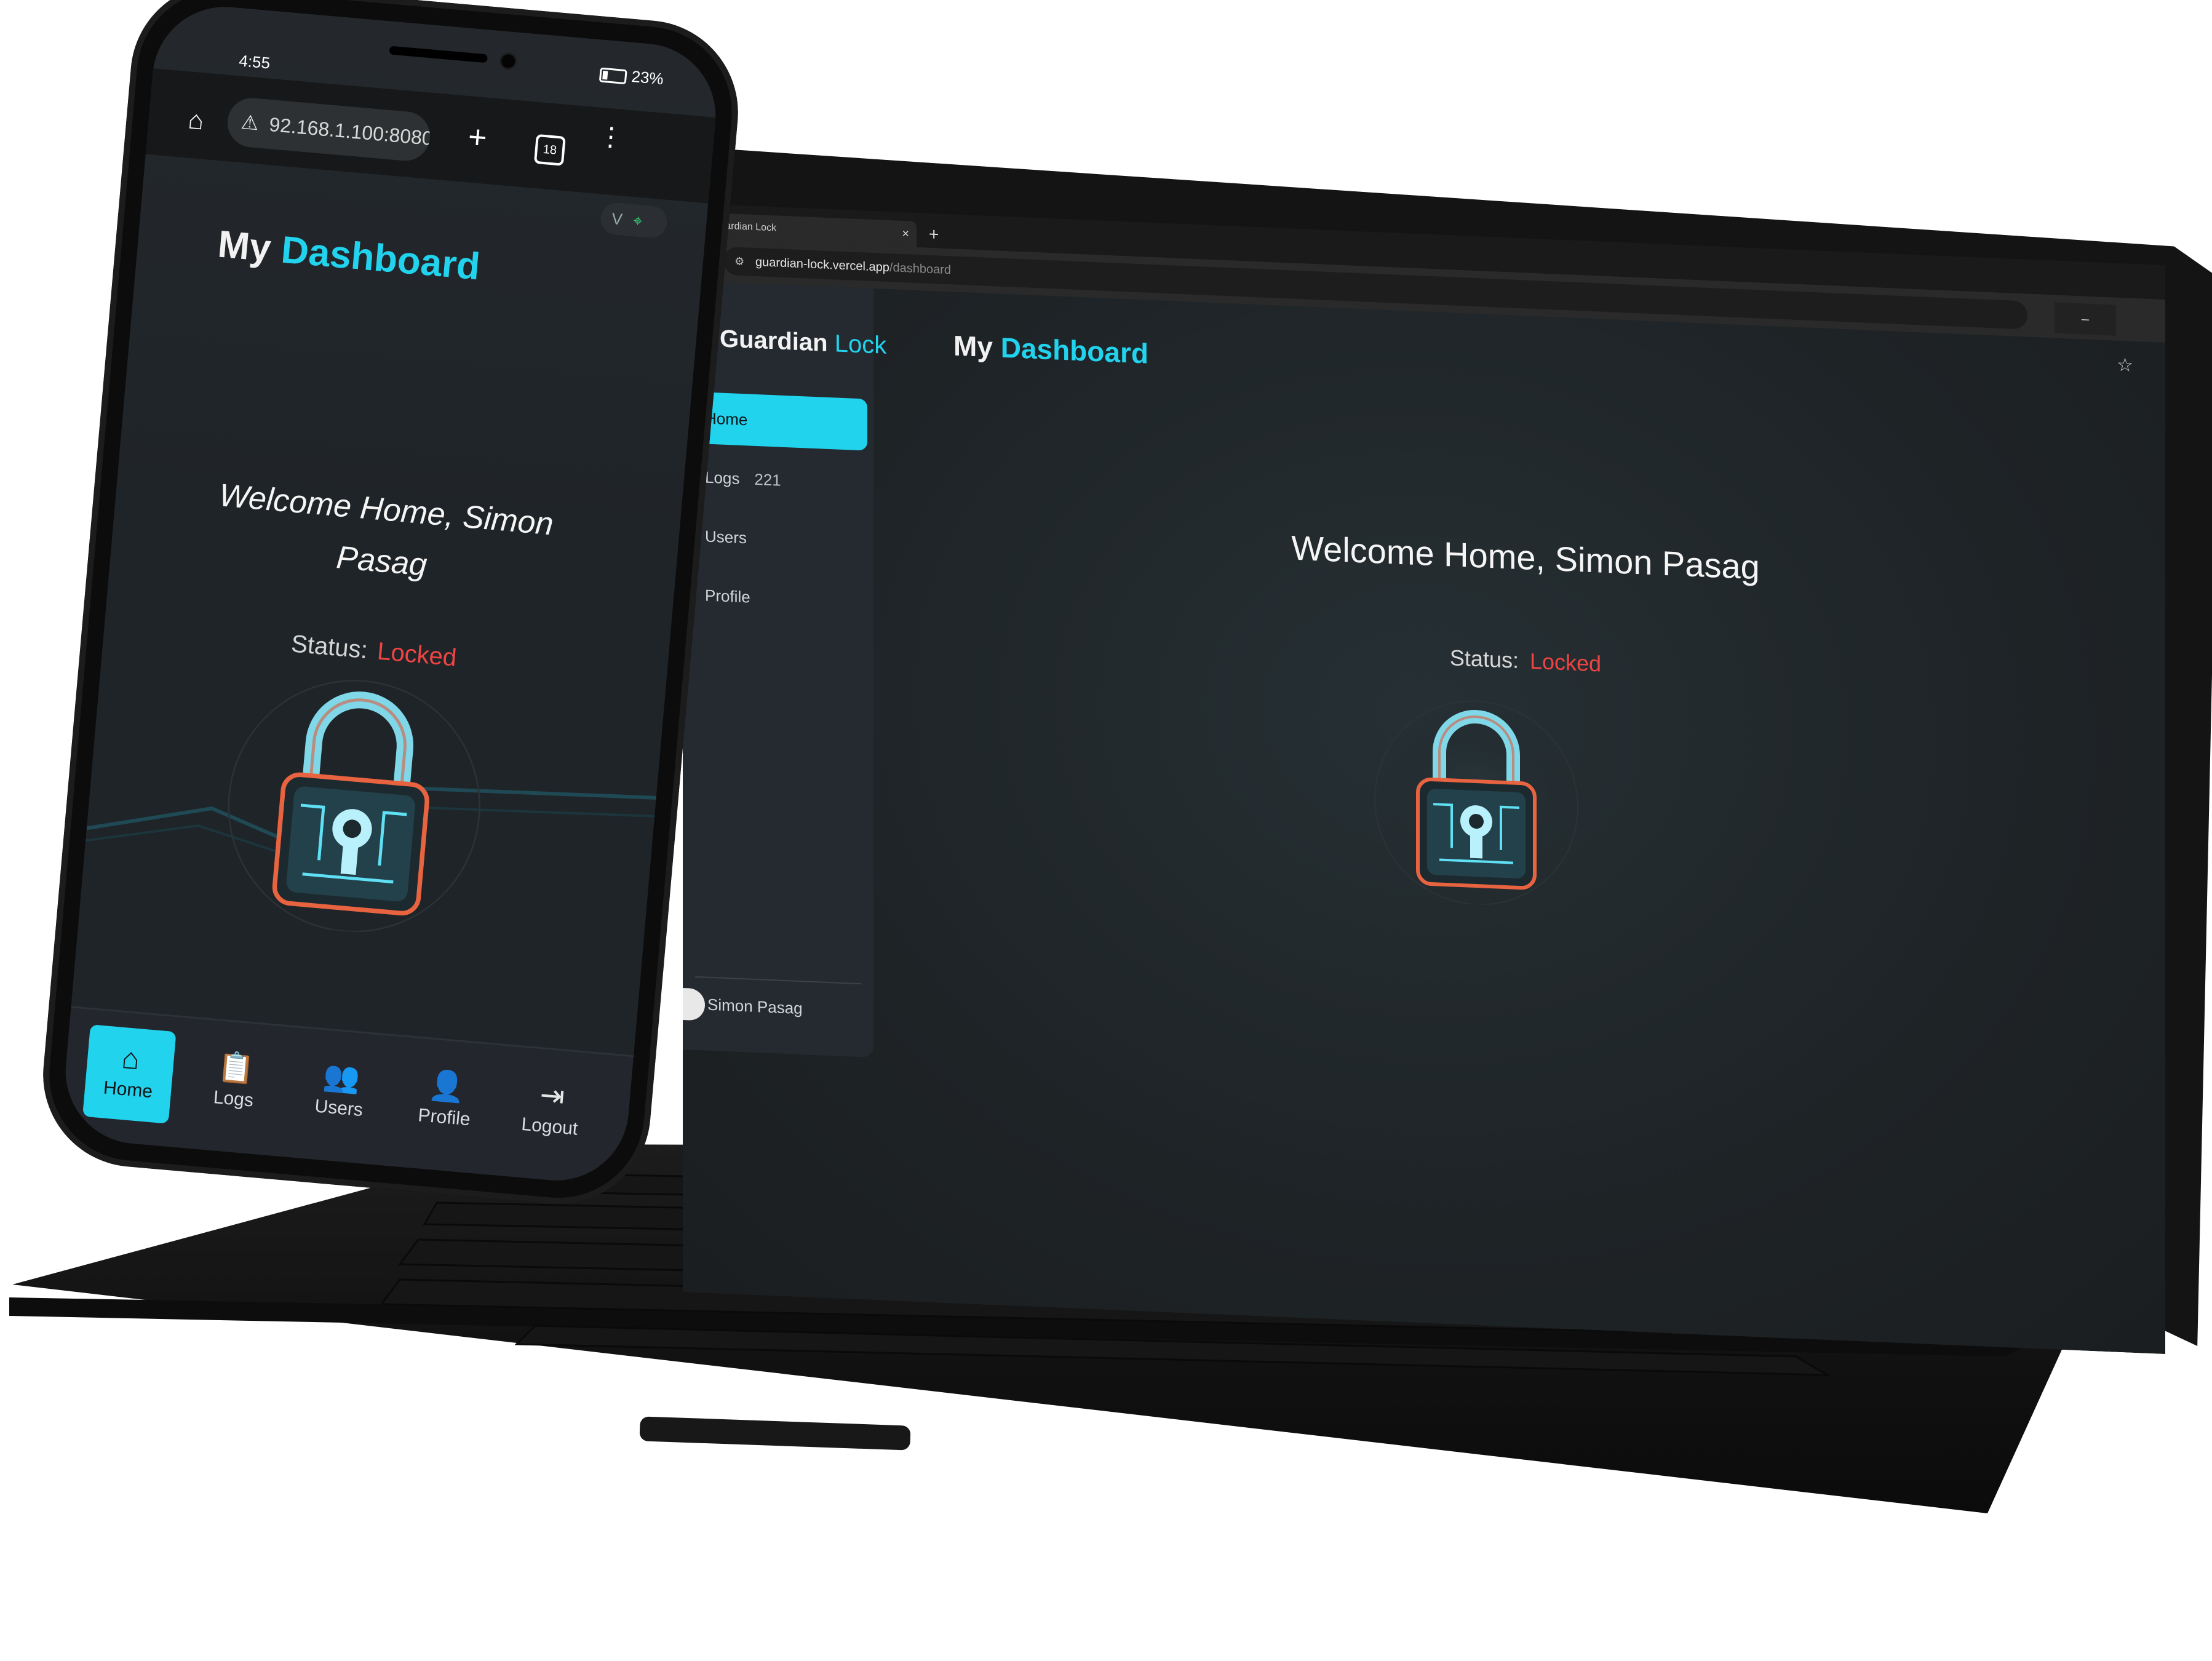  I want to click on location-icon: ⌖, so click(637, 221).